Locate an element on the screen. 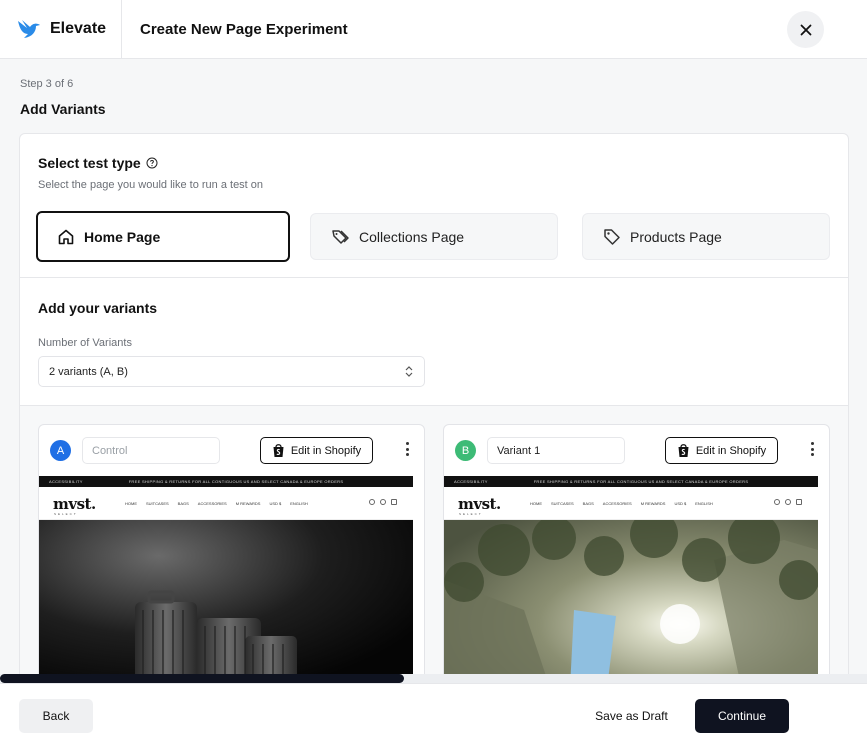  test-type-products-label: Products Page is located at coordinates (676, 236).